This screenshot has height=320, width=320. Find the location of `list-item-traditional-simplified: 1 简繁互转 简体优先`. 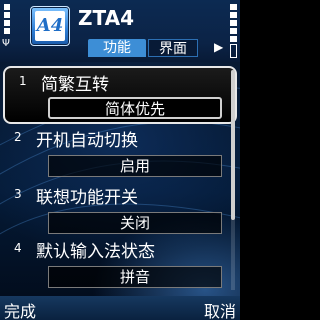

list-item-traditional-simplified: 1 简繁互转 简体优先 is located at coordinates (120, 95).